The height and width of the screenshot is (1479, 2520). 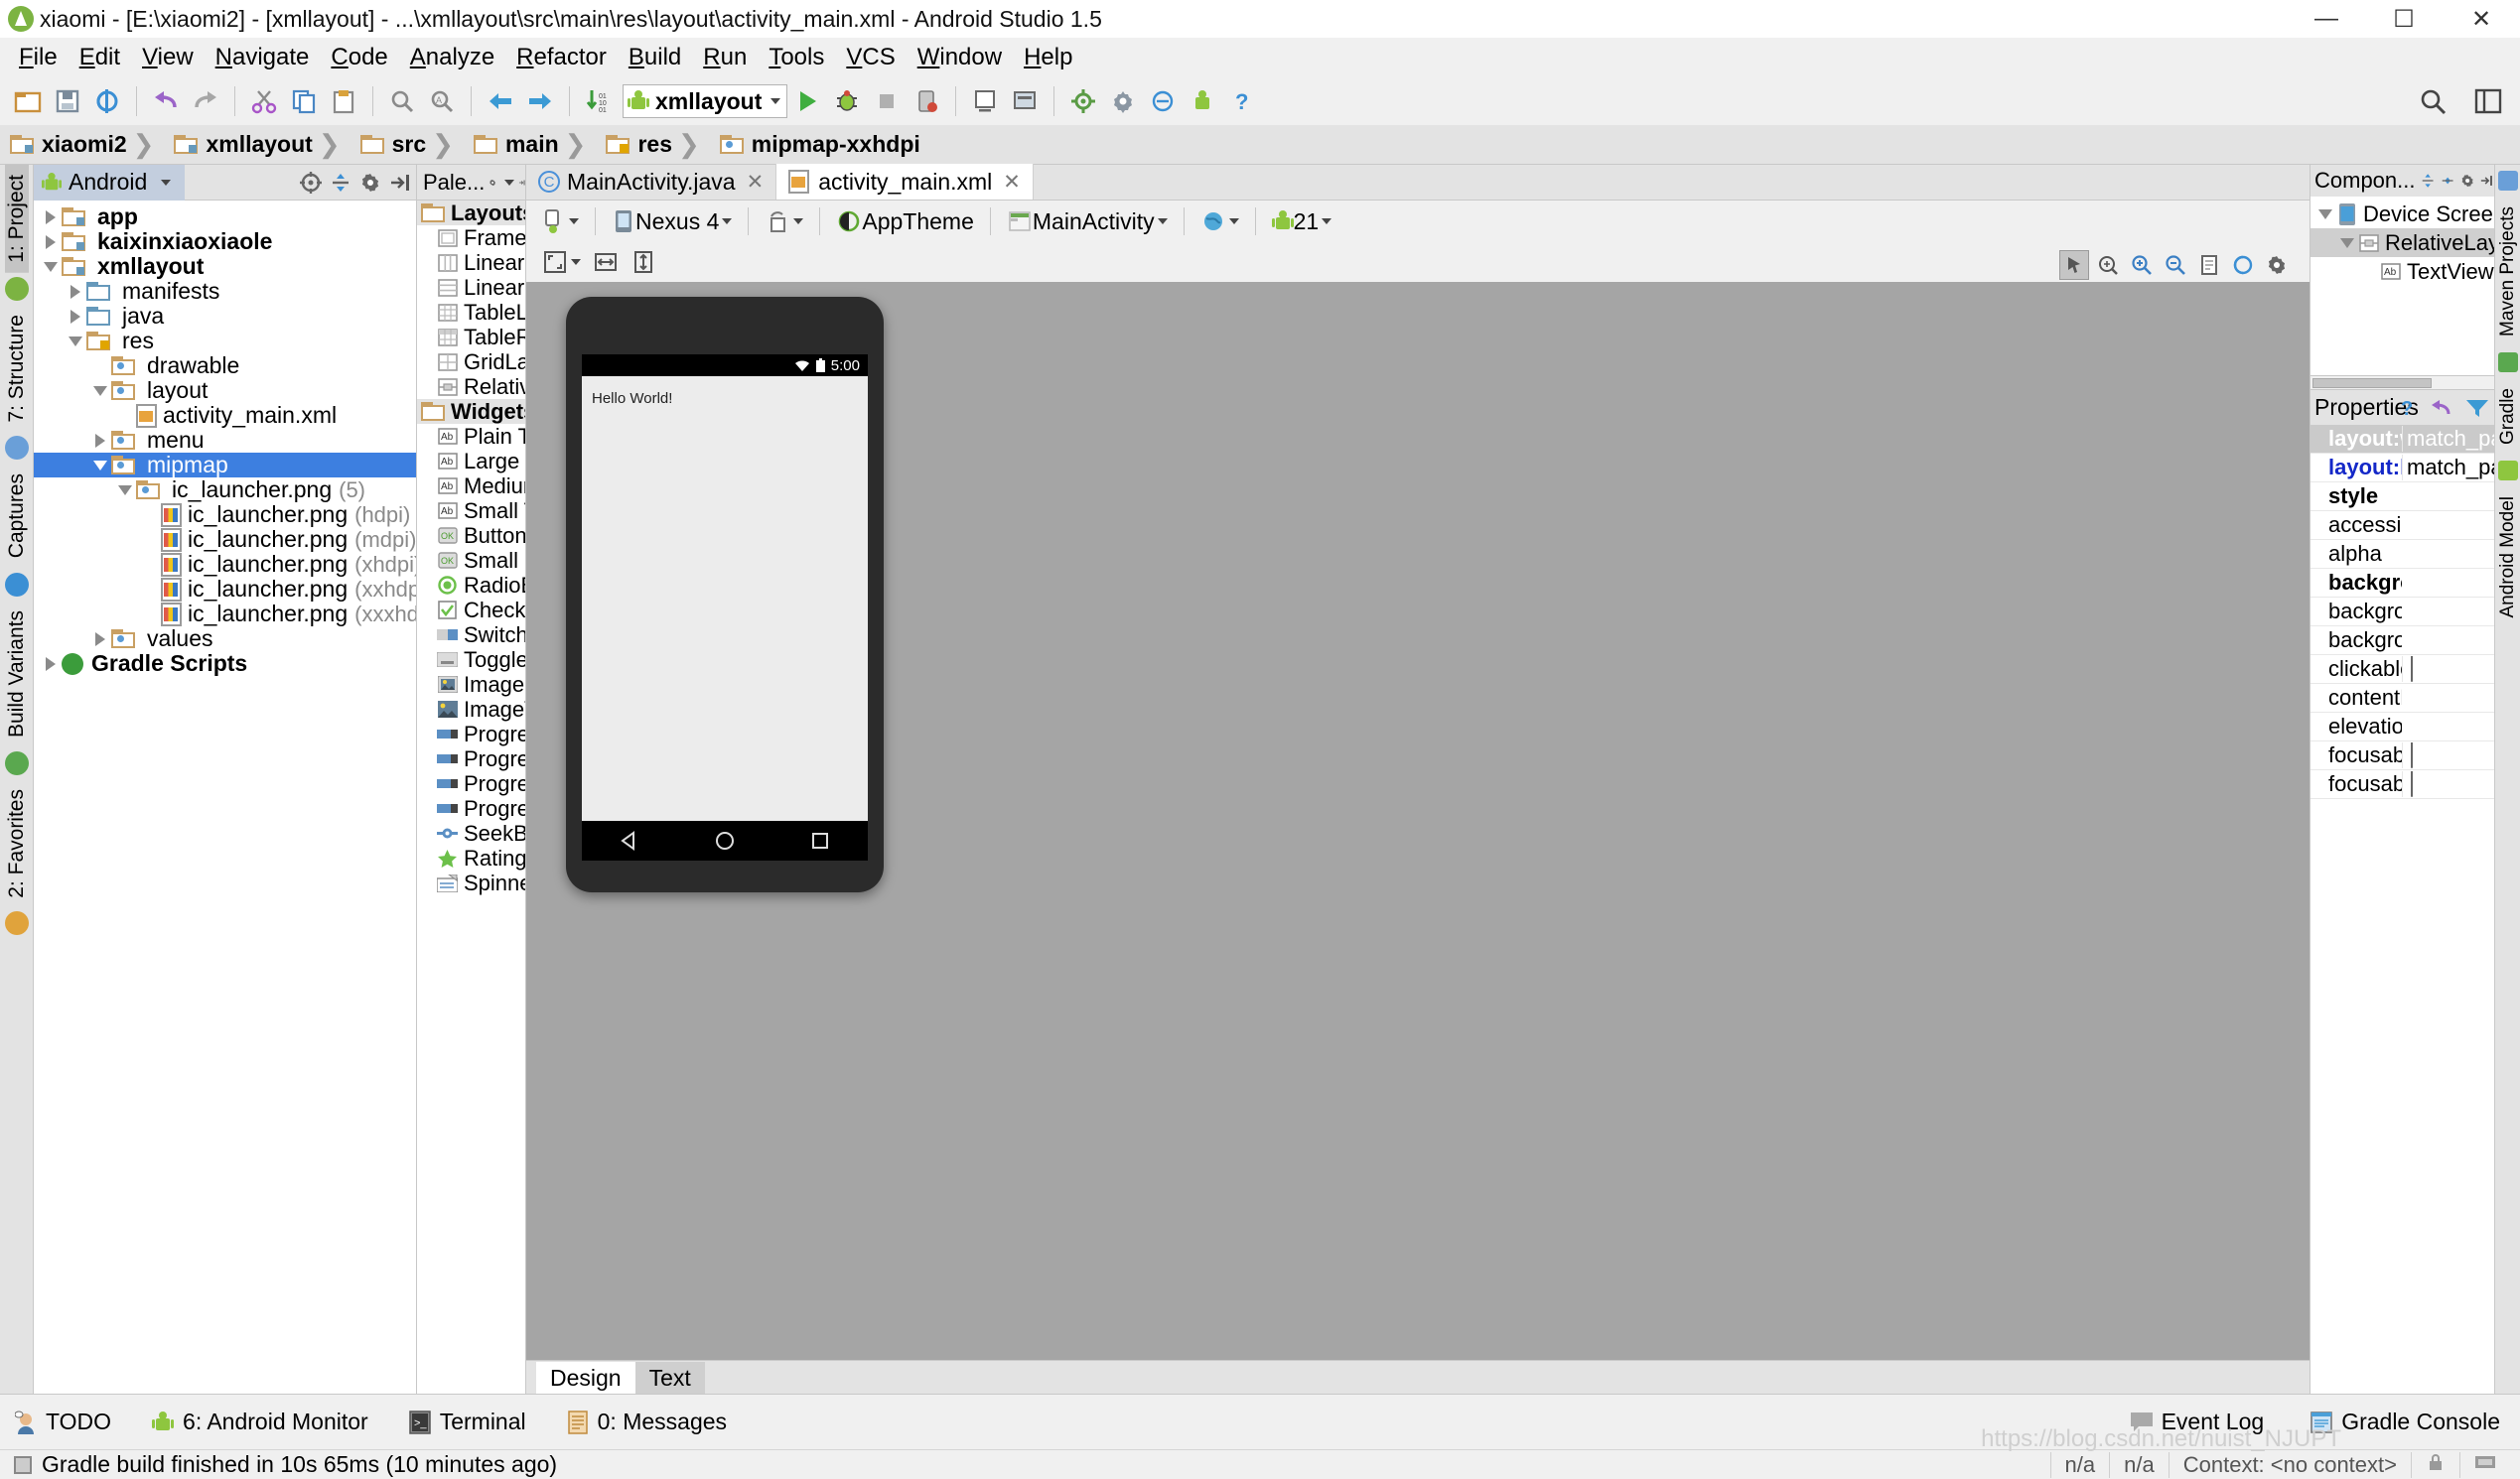 I want to click on device-config-button, so click(x=559, y=221).